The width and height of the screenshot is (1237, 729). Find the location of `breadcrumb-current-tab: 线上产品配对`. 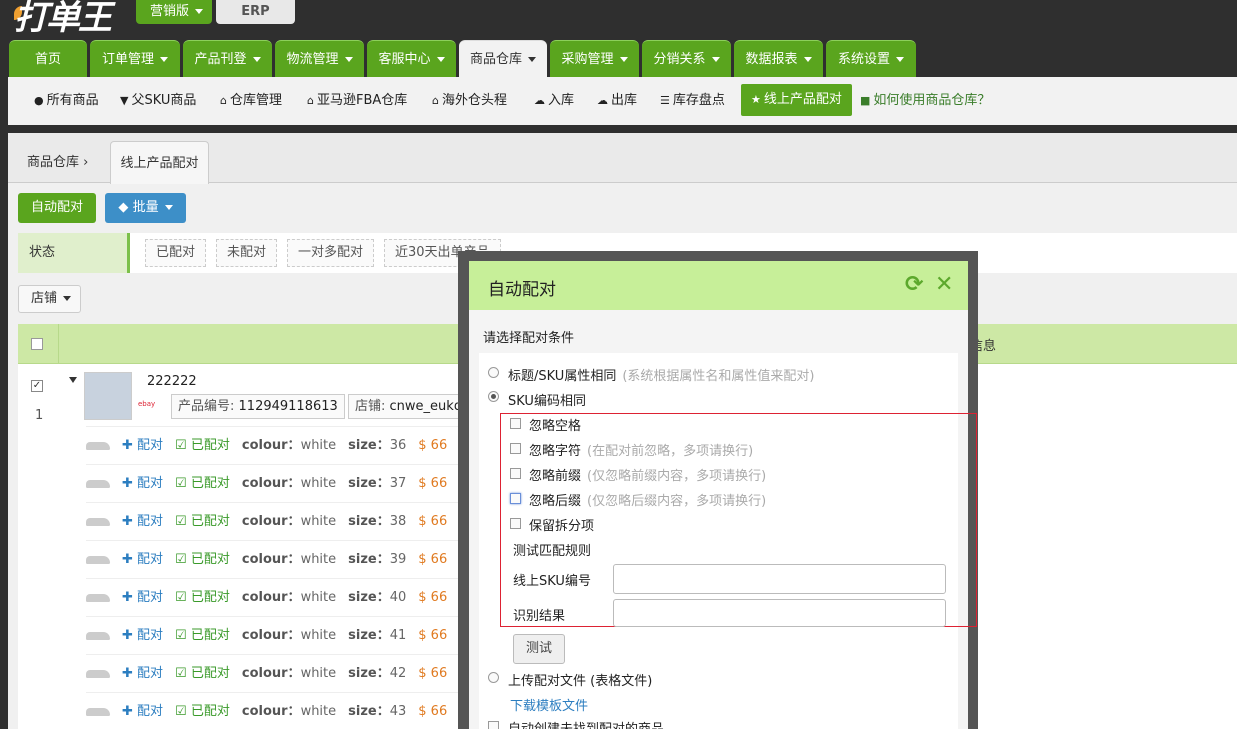

breadcrumb-current-tab: 线上产品配对 is located at coordinates (159, 162).